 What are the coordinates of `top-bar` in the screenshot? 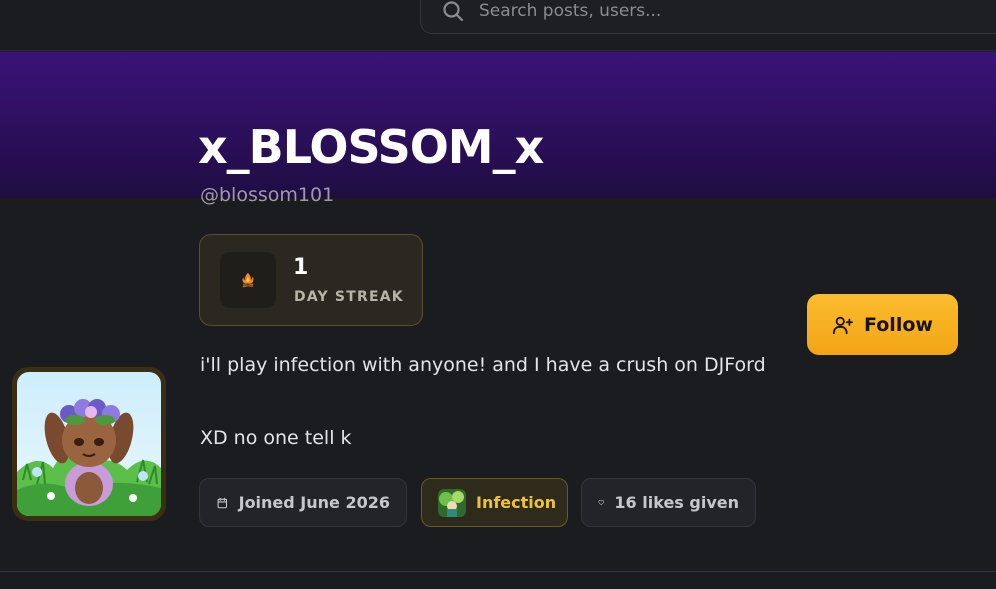 It's located at (498, 25).